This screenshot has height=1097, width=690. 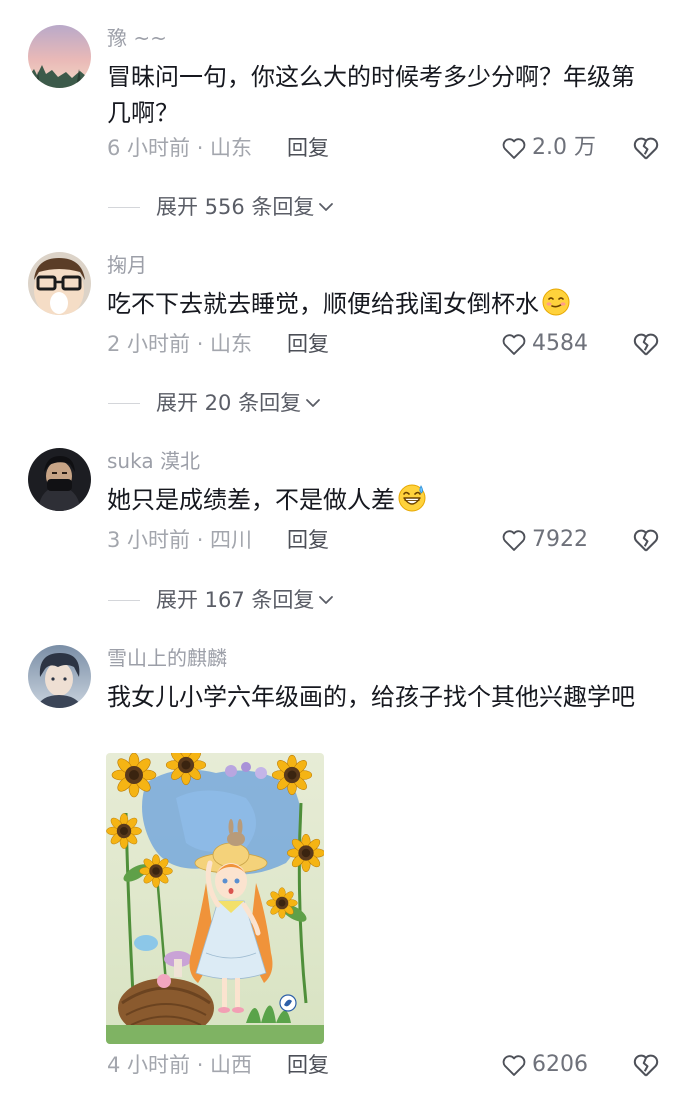 I want to click on like-count: 4584, so click(x=560, y=343).